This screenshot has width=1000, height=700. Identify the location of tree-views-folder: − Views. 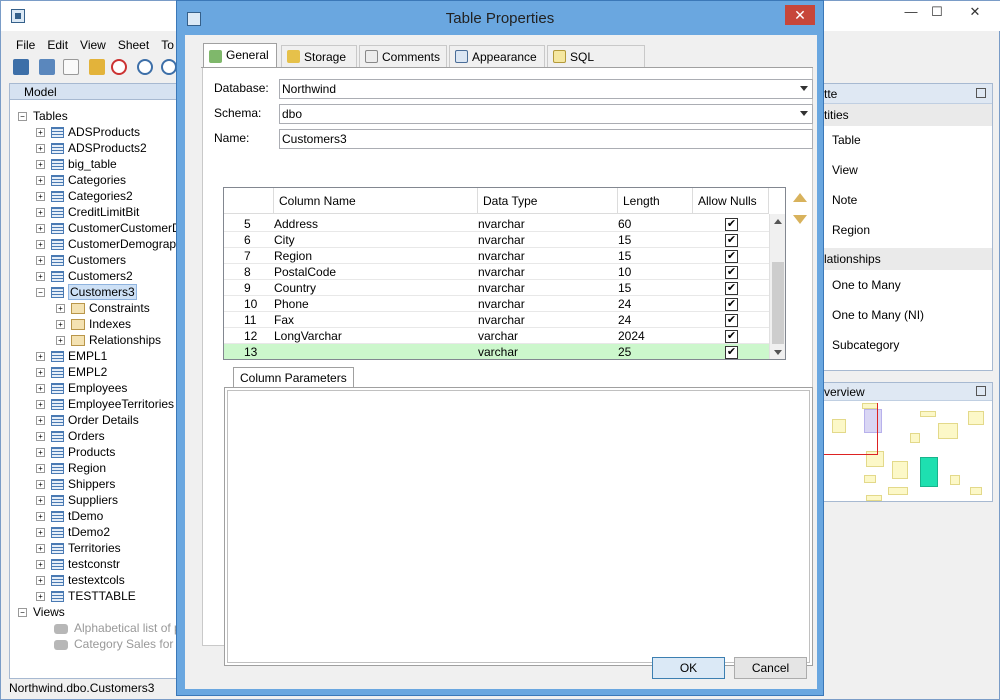
(41, 612).